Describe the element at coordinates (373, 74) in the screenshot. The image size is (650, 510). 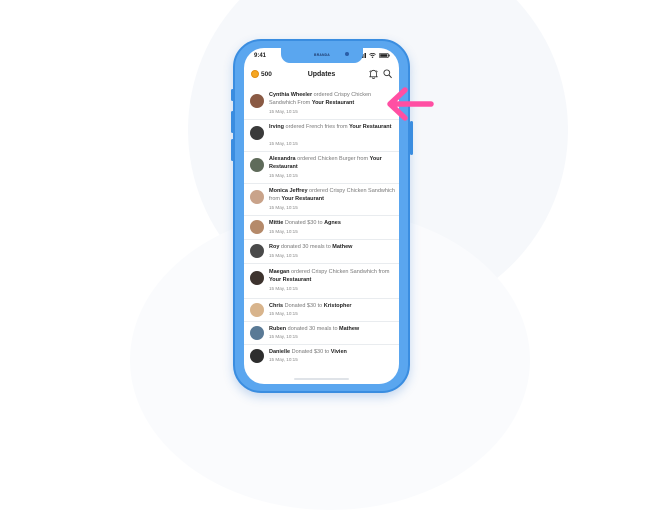
I see `bell-icon` at that location.